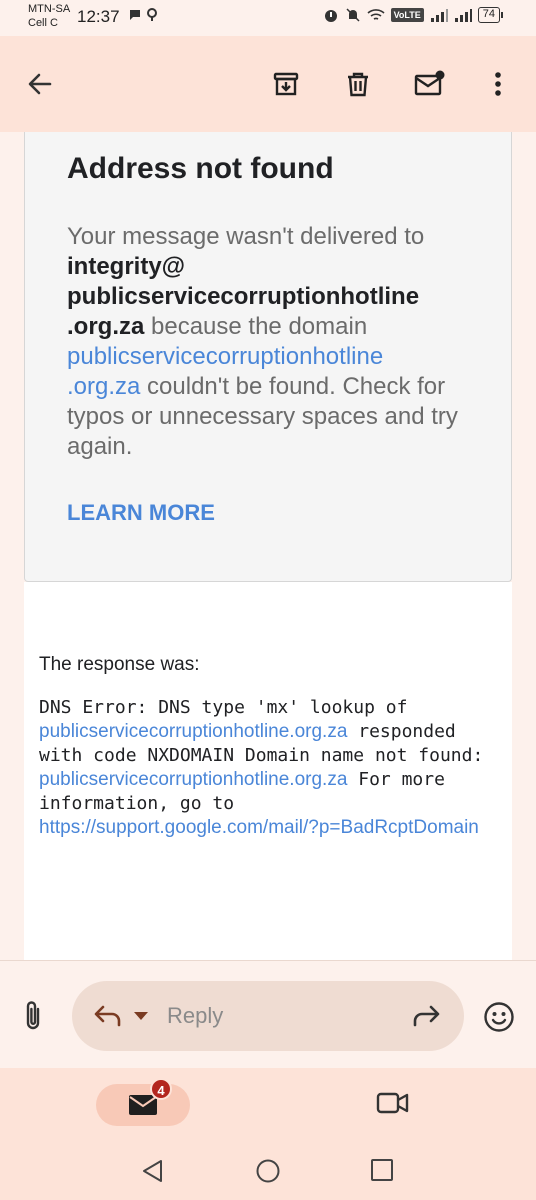 The width and height of the screenshot is (536, 1200). What do you see at coordinates (107, 1016) in the screenshot?
I see `reply-icon` at bounding box center [107, 1016].